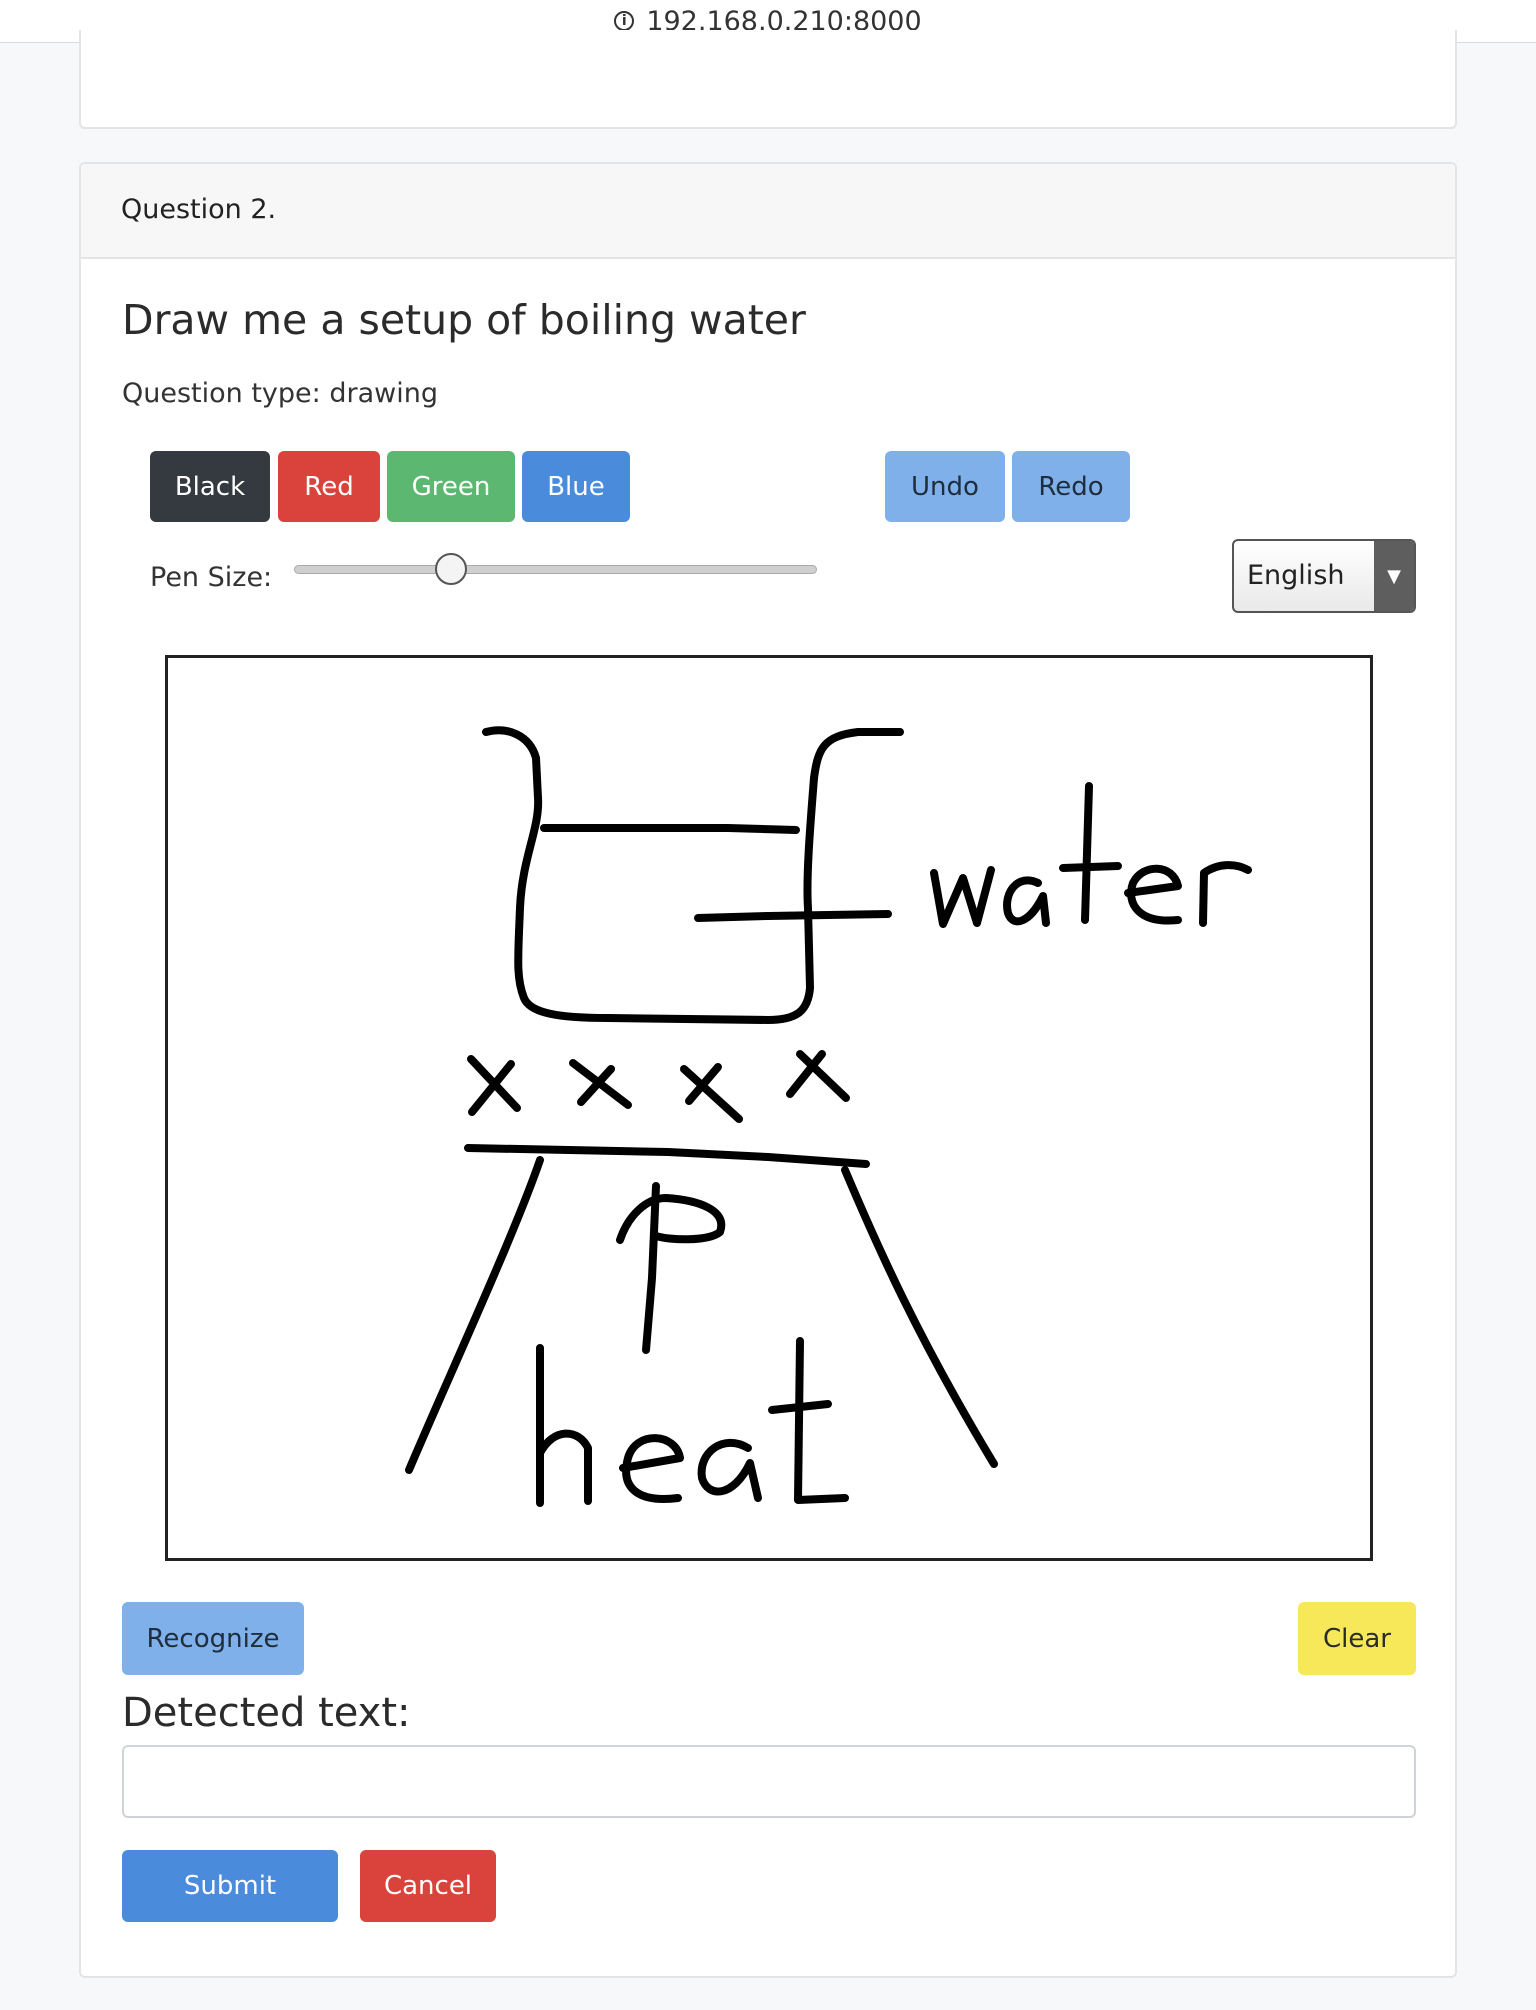  Describe the element at coordinates (280, 393) in the screenshot. I see `question-type: Question type: drawing` at that location.